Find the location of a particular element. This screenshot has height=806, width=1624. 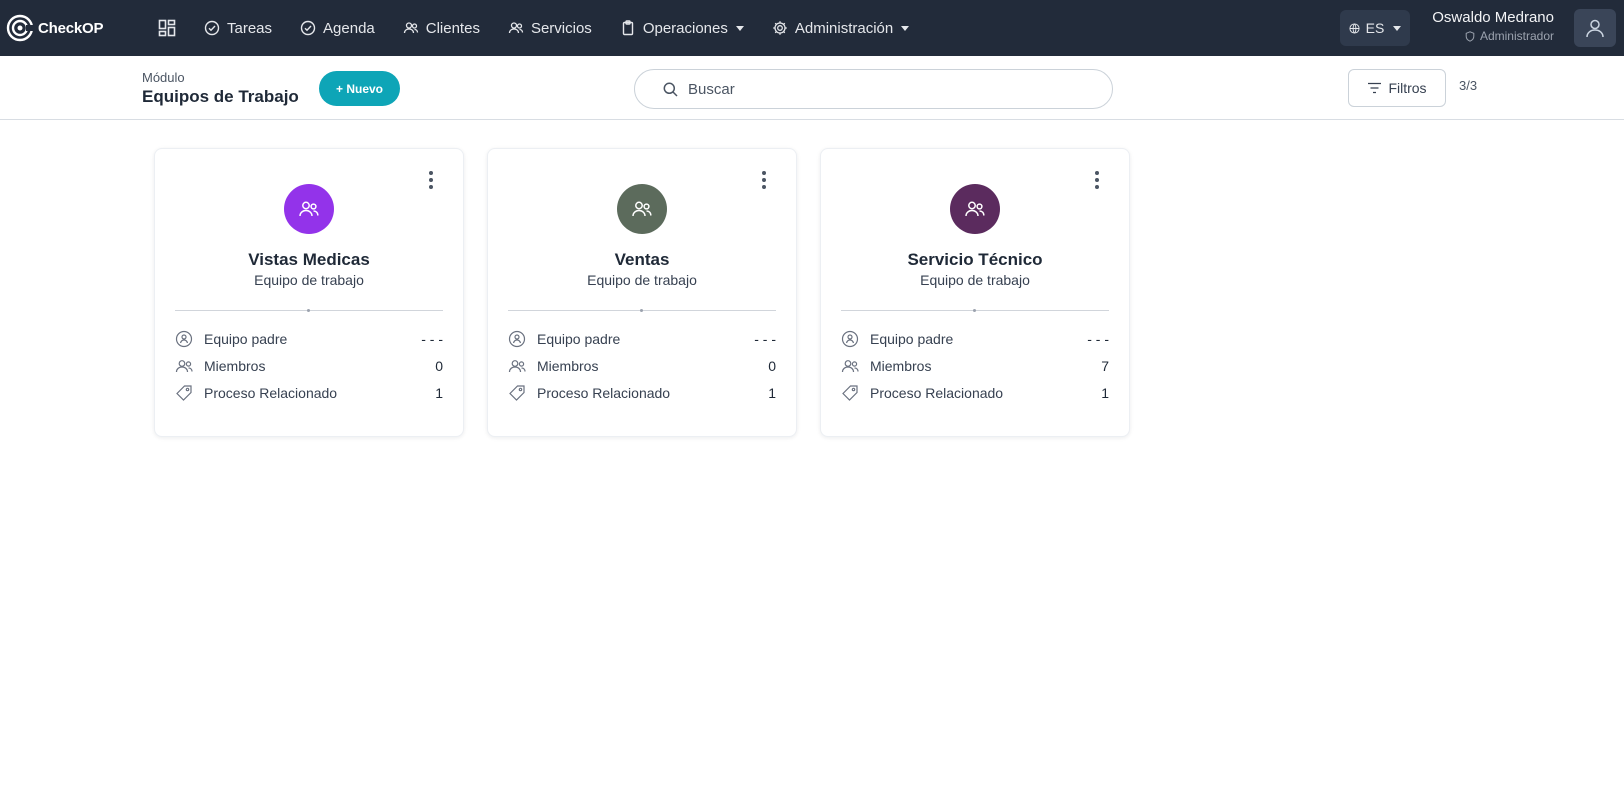

members-row: Miembros 7 is located at coordinates (975, 366).